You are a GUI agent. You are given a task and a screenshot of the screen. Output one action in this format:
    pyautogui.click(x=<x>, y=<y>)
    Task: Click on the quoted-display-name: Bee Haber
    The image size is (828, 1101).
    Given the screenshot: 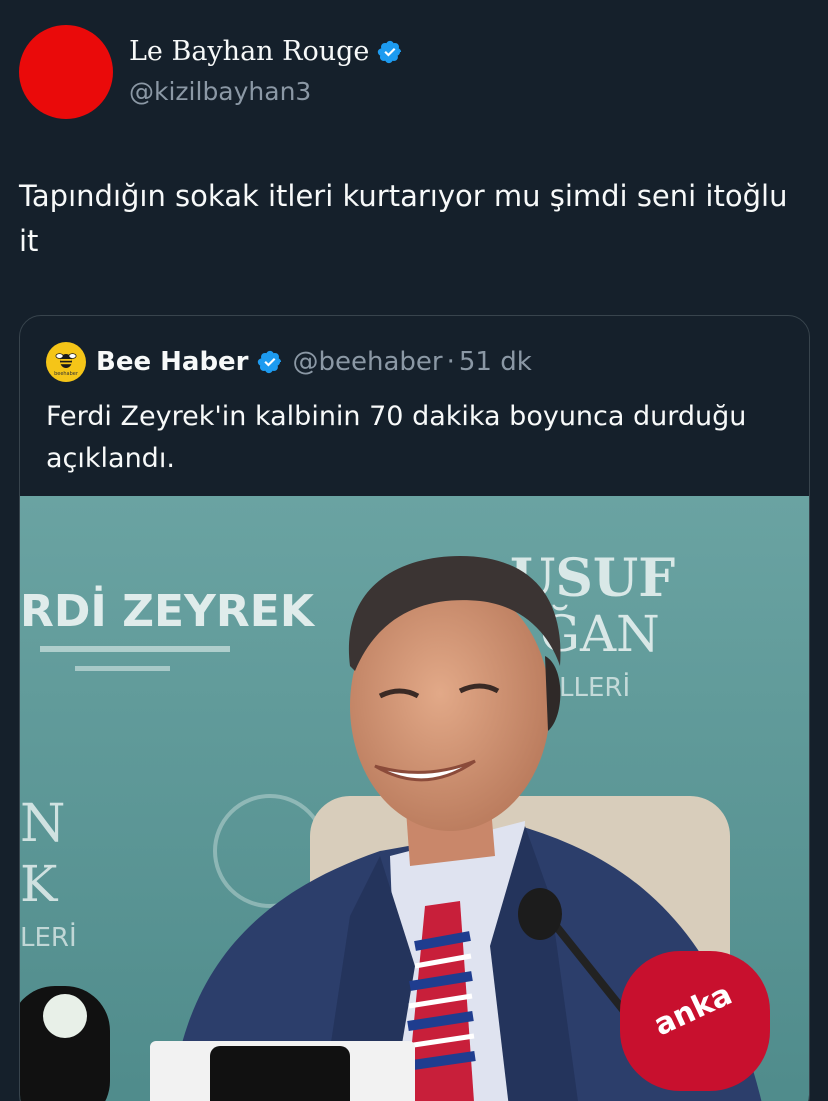 What is the action you would take?
    pyautogui.click(x=172, y=362)
    